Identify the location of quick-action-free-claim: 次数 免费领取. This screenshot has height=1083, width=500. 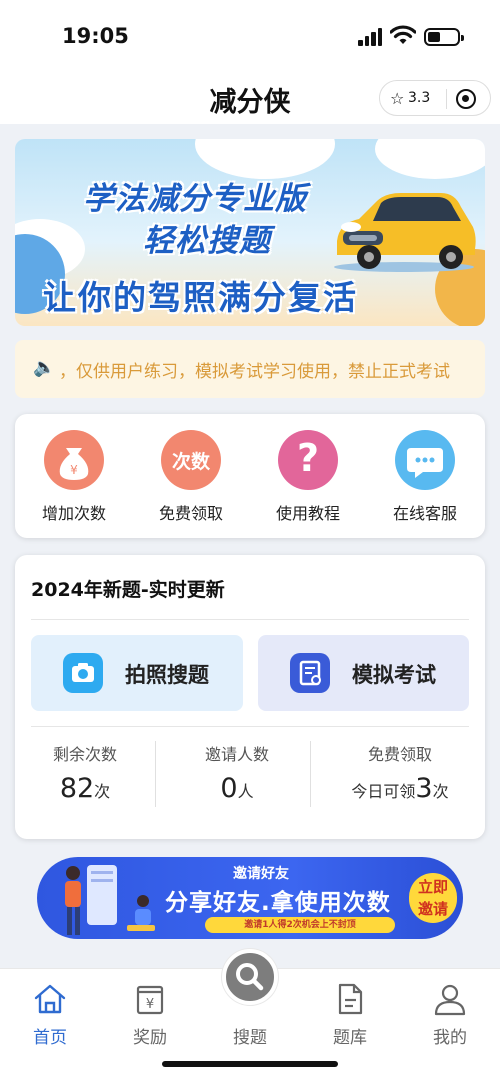
(191, 476).